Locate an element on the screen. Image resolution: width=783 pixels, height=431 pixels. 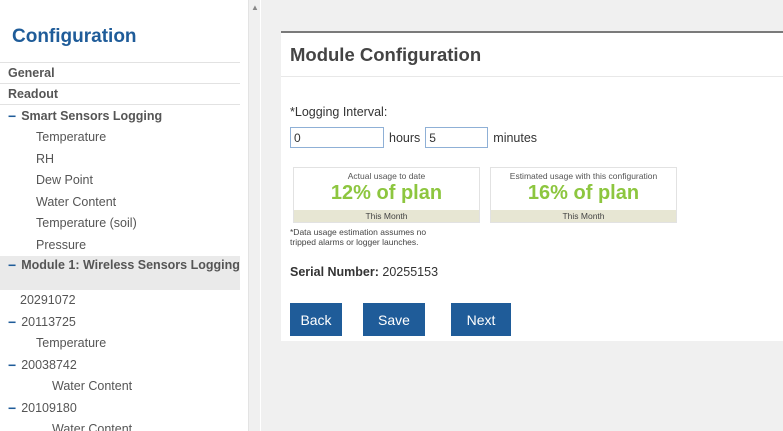
sidebar-item-label: Pressure is located at coordinates (61, 244).